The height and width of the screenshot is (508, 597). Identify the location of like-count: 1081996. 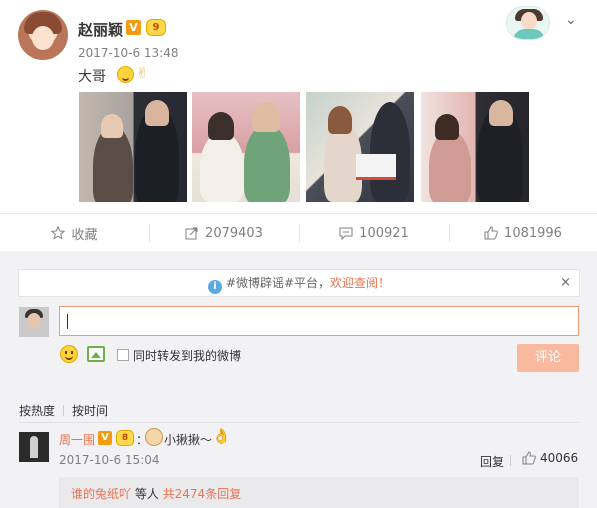
(533, 233).